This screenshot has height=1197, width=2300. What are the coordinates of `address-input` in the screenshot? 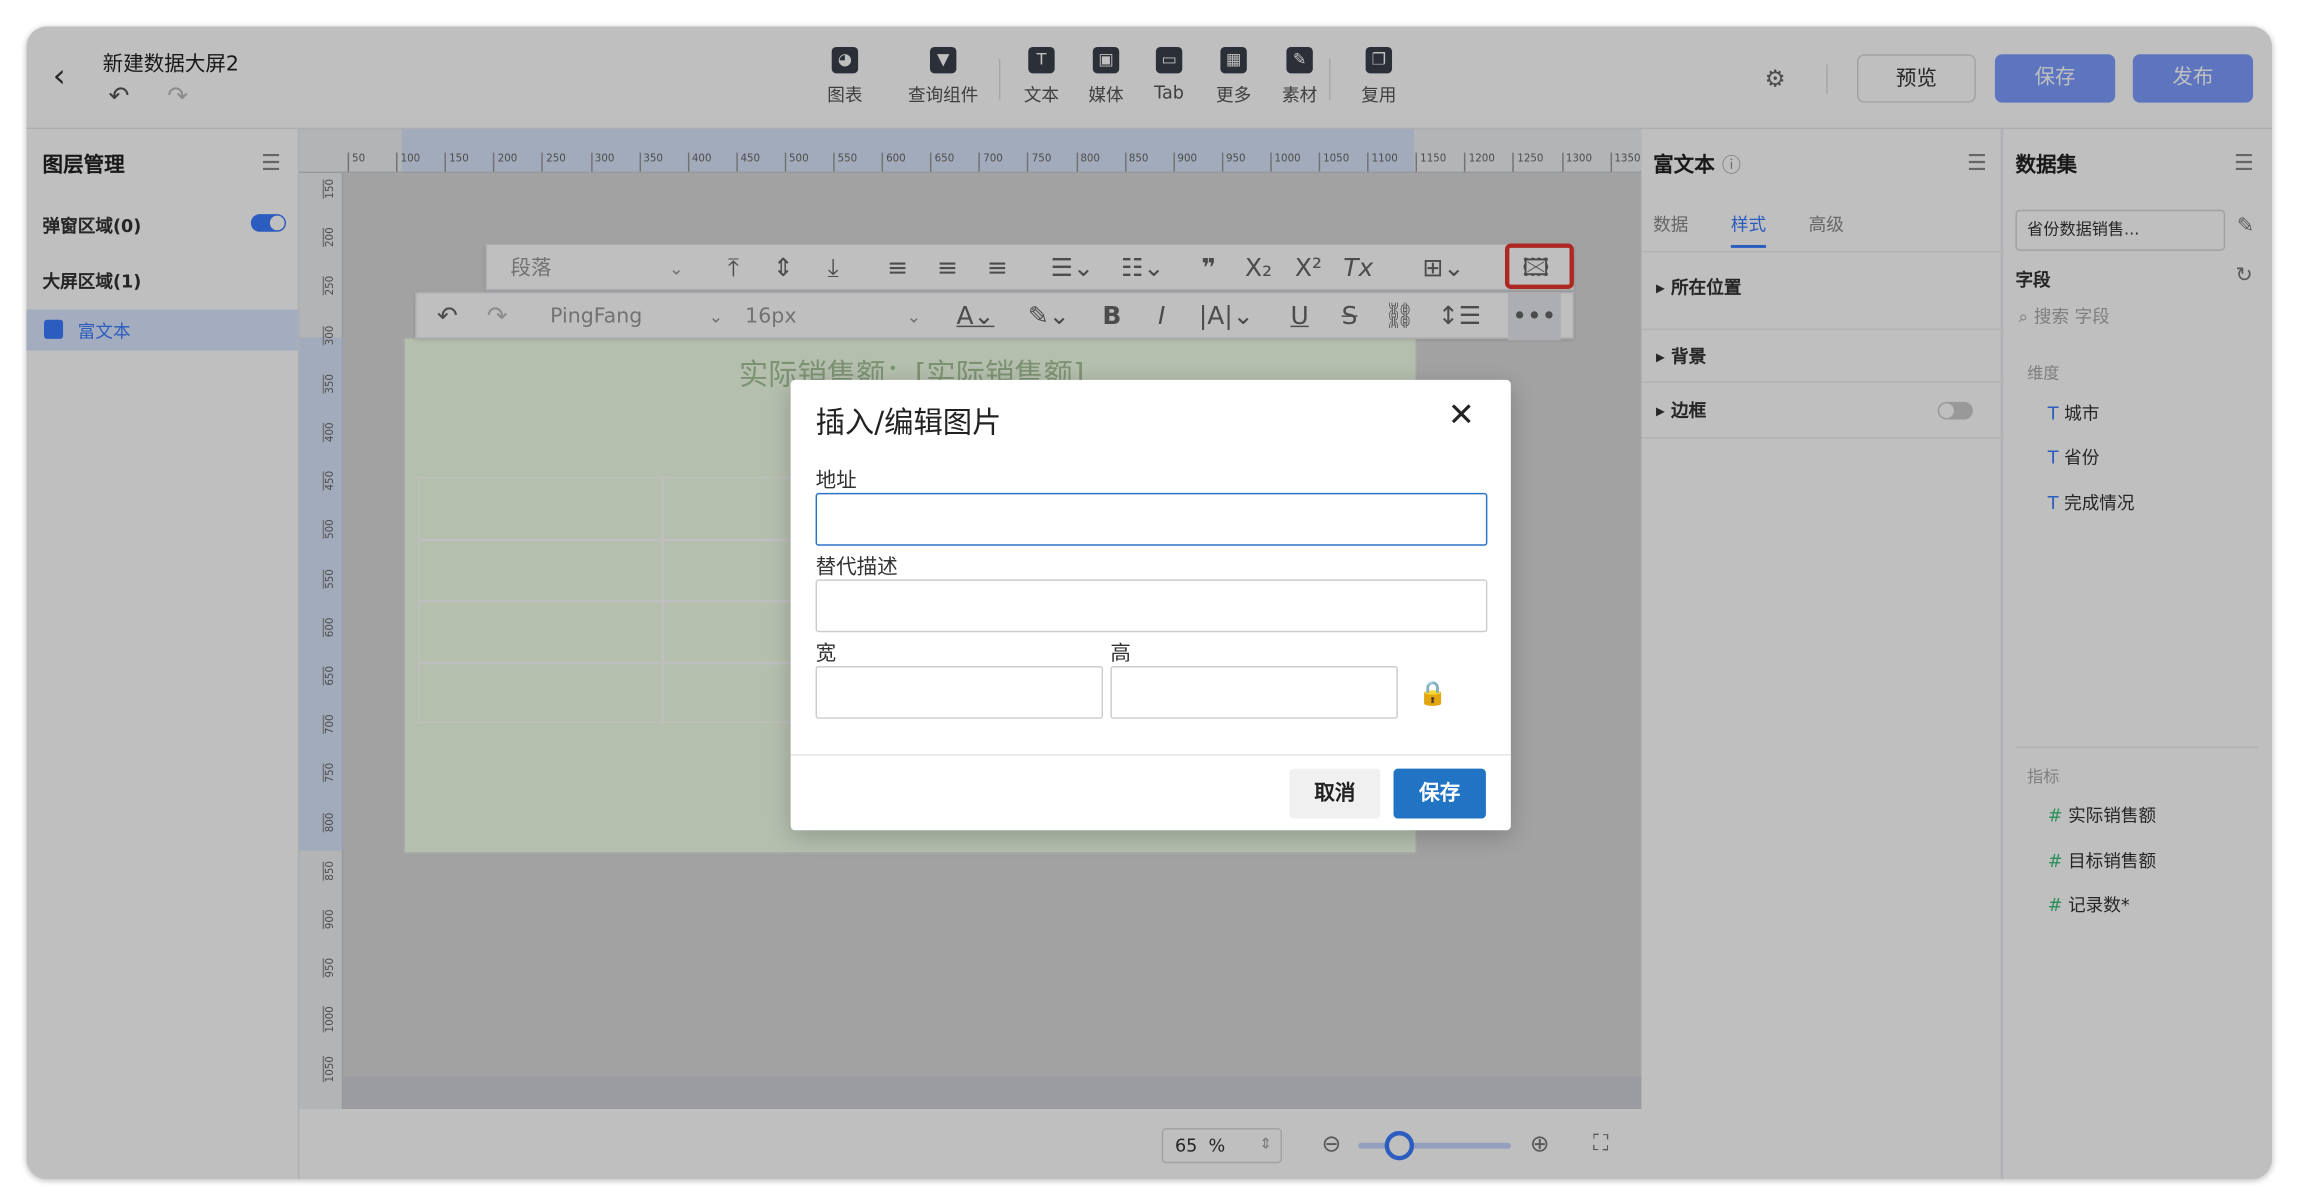 It's located at (1151, 519).